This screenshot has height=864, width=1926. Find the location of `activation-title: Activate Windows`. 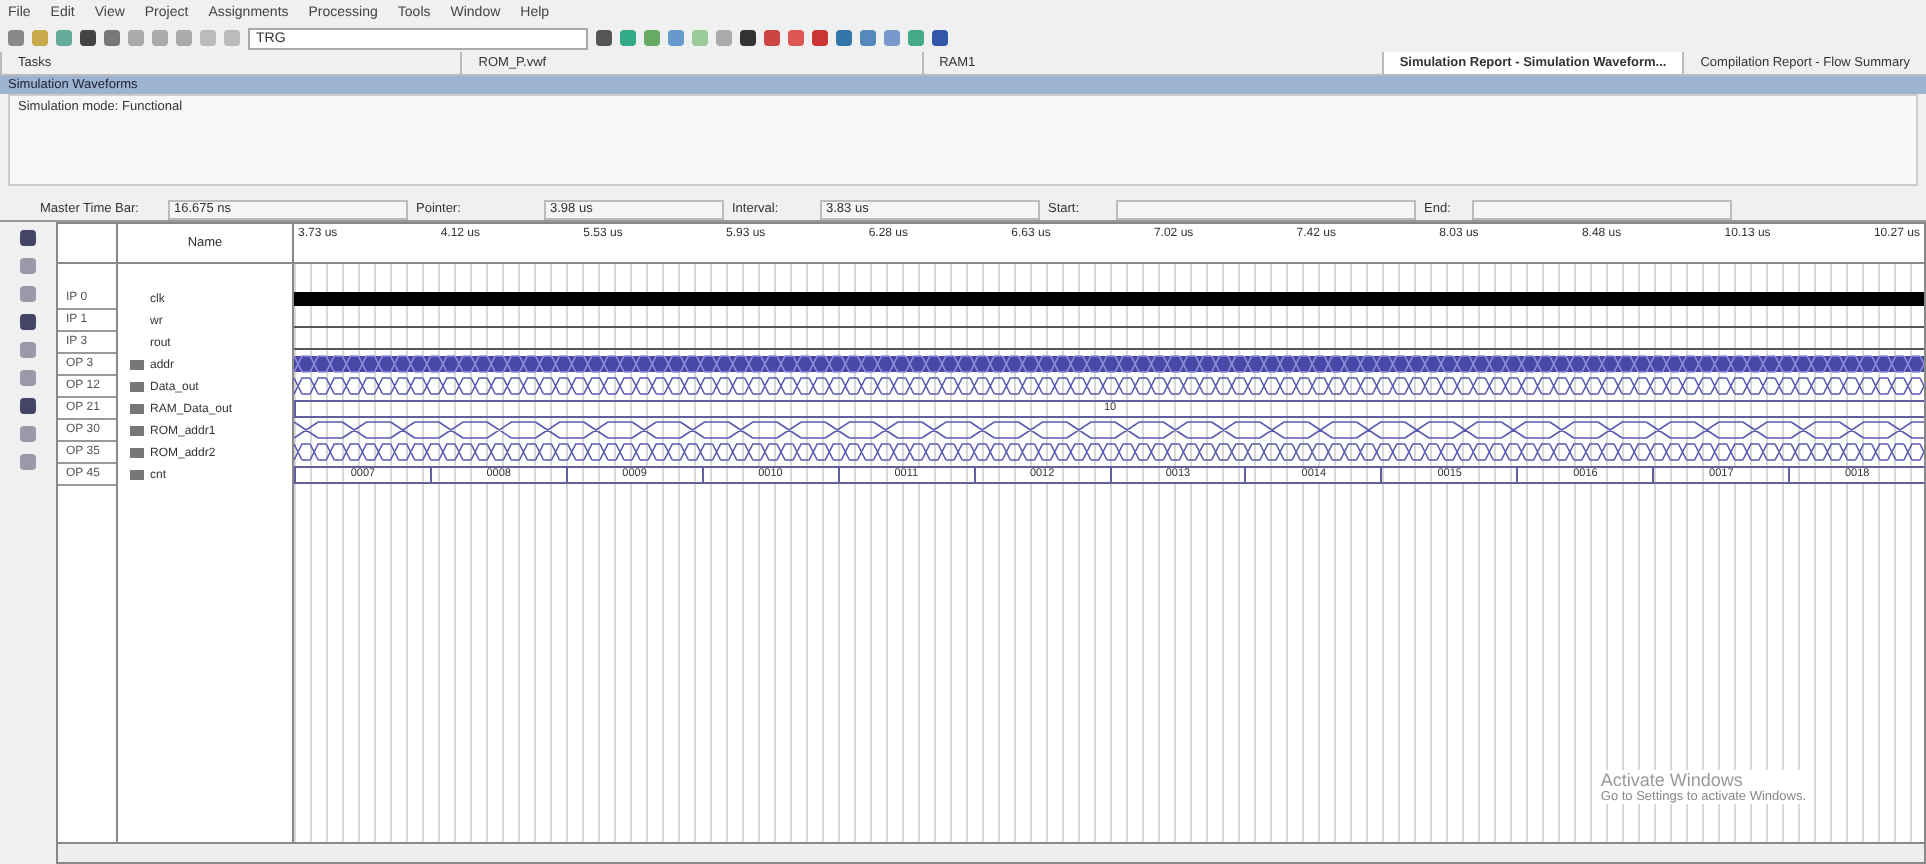

activation-title: Activate Windows is located at coordinates (1703, 780).